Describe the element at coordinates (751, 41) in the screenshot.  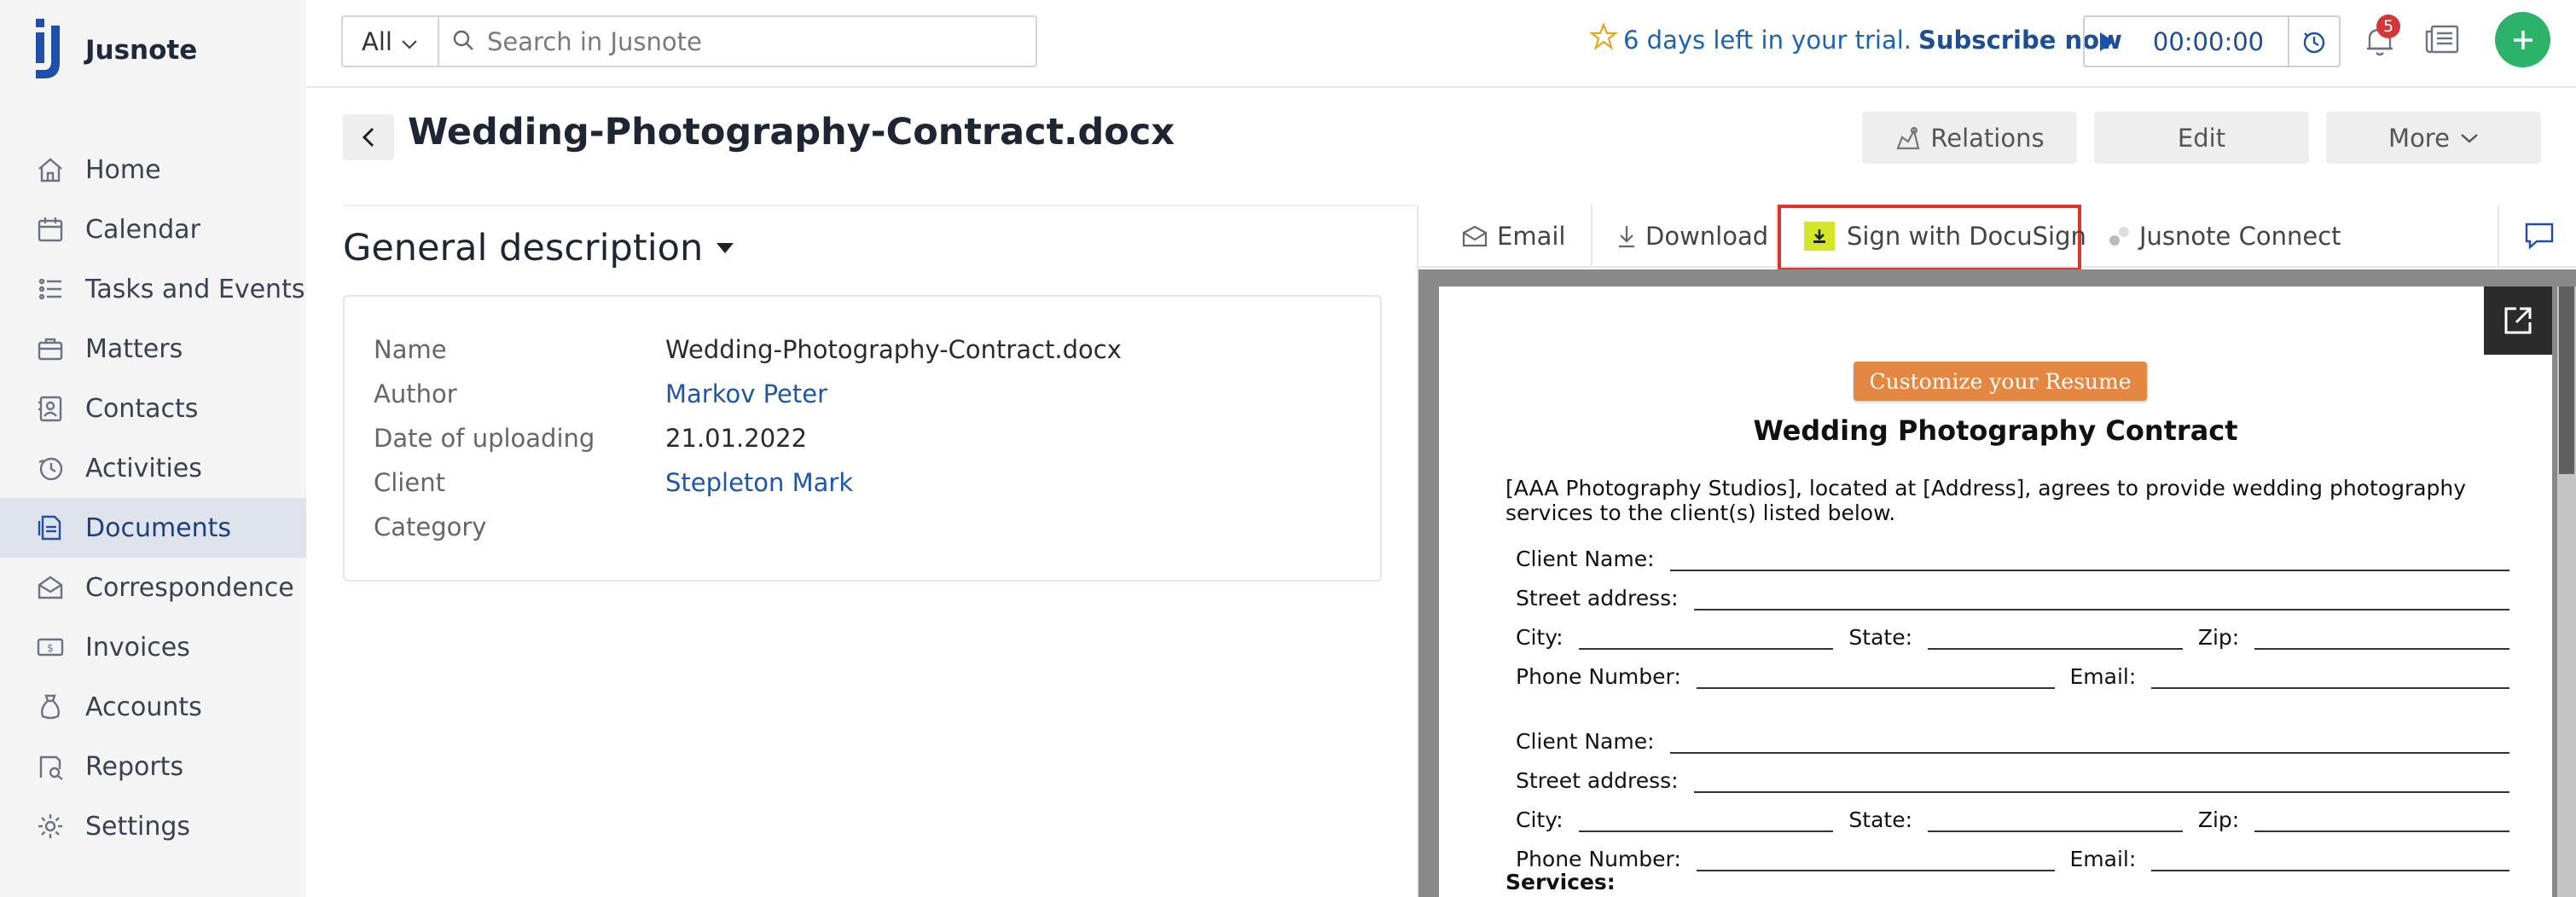
I see `search-input` at that location.